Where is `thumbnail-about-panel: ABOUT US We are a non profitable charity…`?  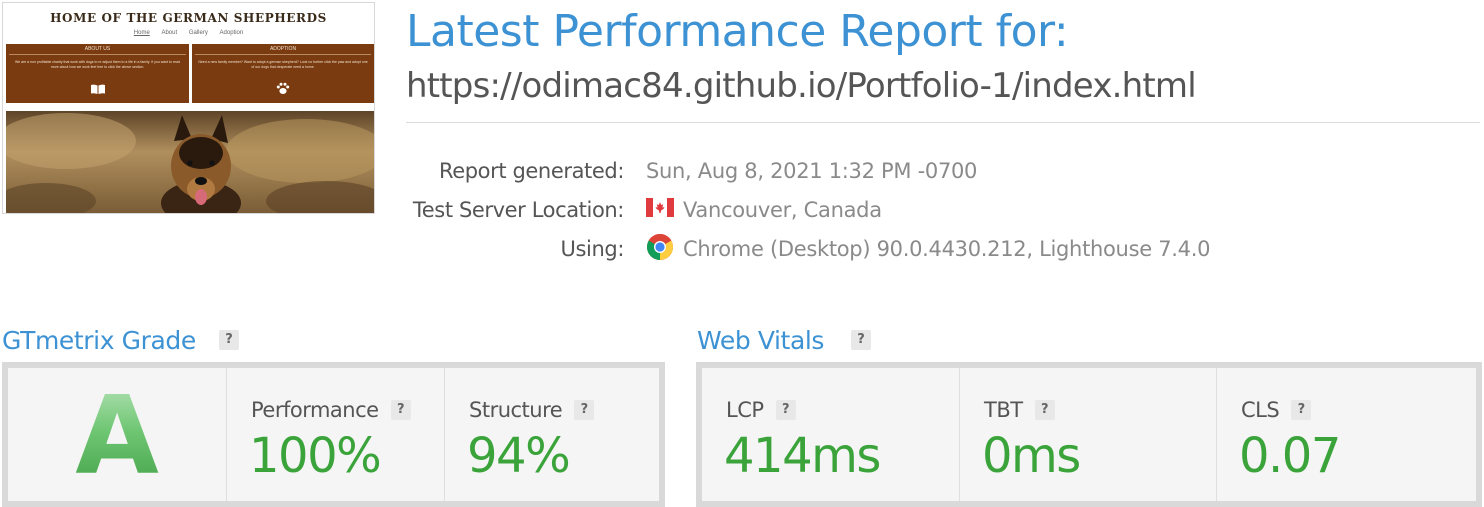 thumbnail-about-panel: ABOUT US We are a non profitable charity… is located at coordinates (97, 73).